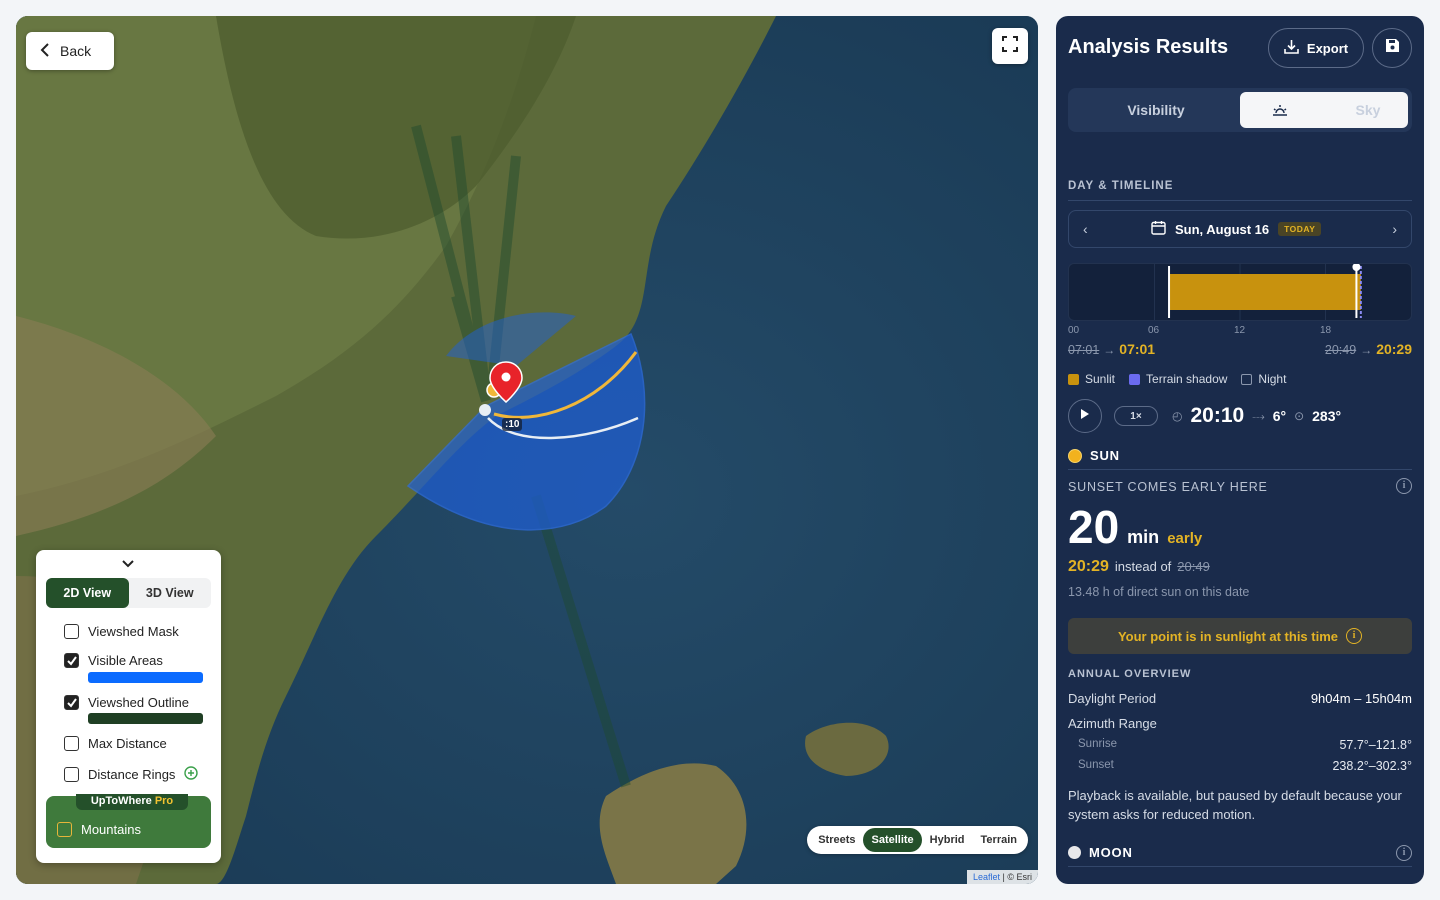 The width and height of the screenshot is (1440, 900). I want to click on tab-sky: Sky, so click(1324, 110).